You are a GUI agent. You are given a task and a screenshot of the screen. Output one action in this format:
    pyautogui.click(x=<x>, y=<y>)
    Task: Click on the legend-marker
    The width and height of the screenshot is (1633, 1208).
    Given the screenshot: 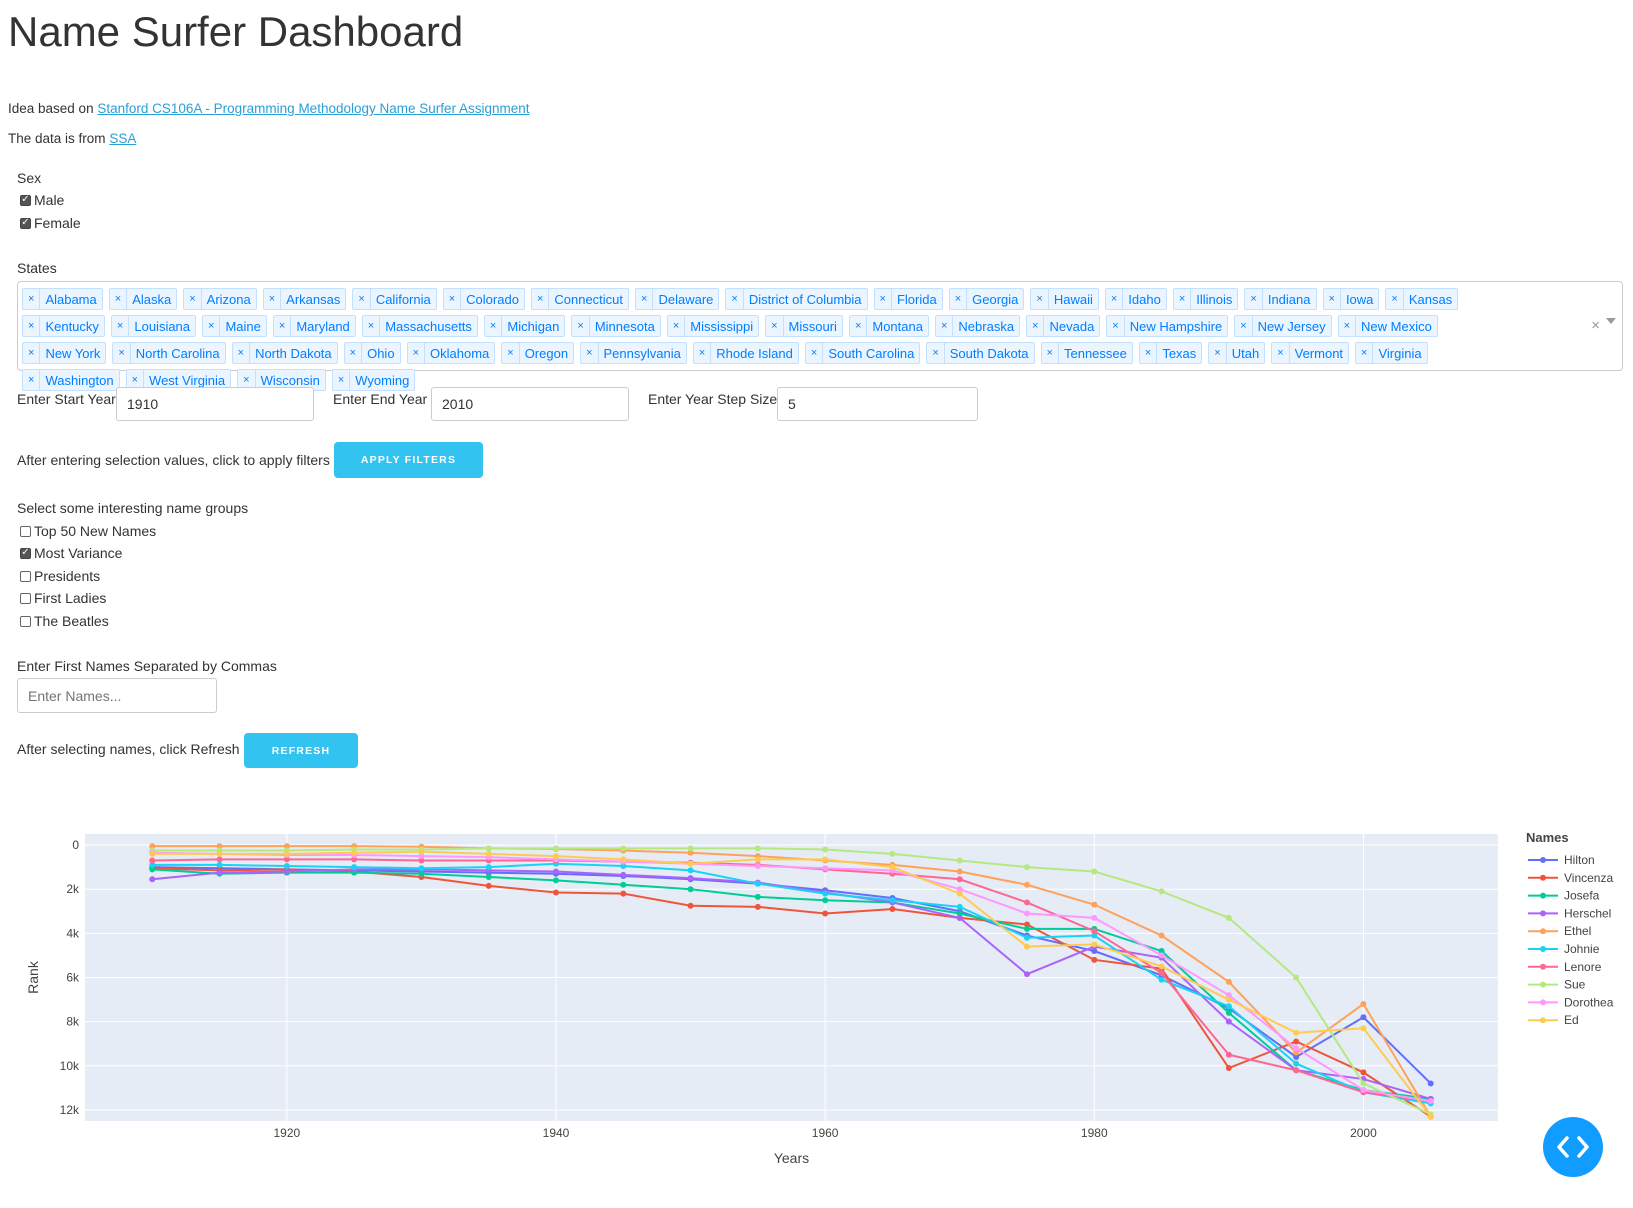 What is the action you would take?
    pyautogui.click(x=1543, y=931)
    